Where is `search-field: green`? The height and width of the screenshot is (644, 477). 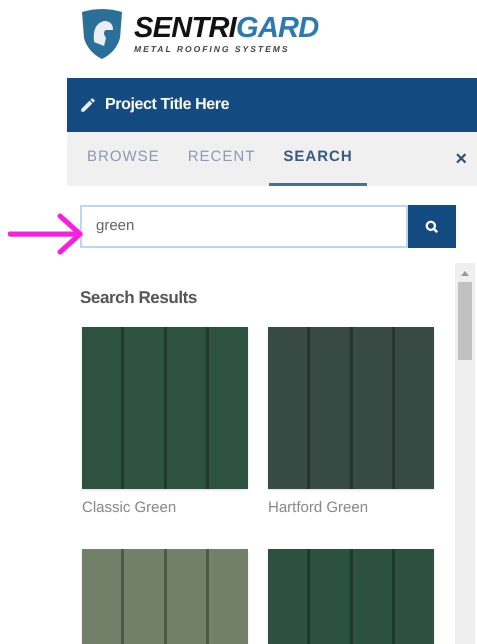 search-field: green is located at coordinates (244, 226).